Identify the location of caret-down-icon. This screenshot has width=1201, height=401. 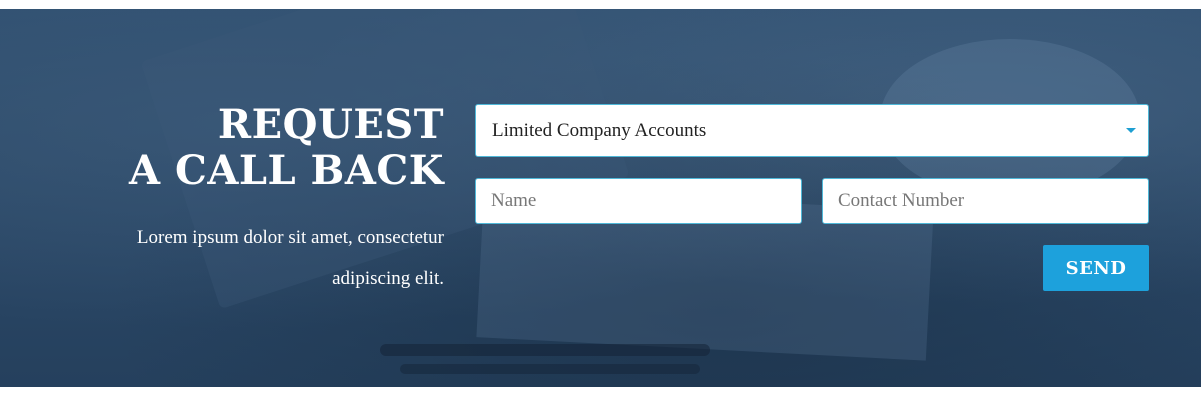
(1131, 130).